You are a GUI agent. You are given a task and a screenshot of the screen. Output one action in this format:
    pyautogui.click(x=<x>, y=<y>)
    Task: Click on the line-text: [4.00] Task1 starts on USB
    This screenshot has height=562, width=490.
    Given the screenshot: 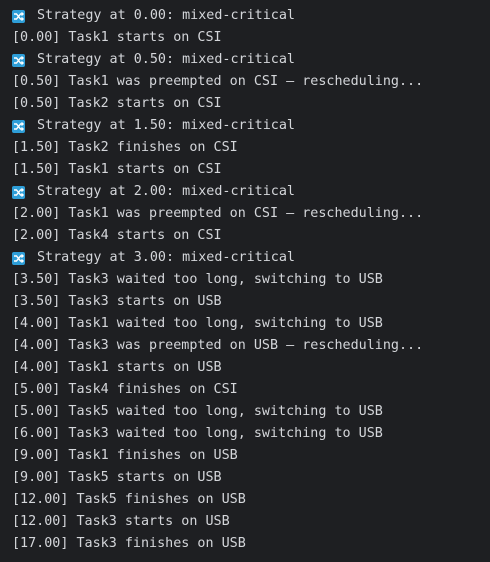 What is the action you would take?
    pyautogui.click(x=117, y=367)
    